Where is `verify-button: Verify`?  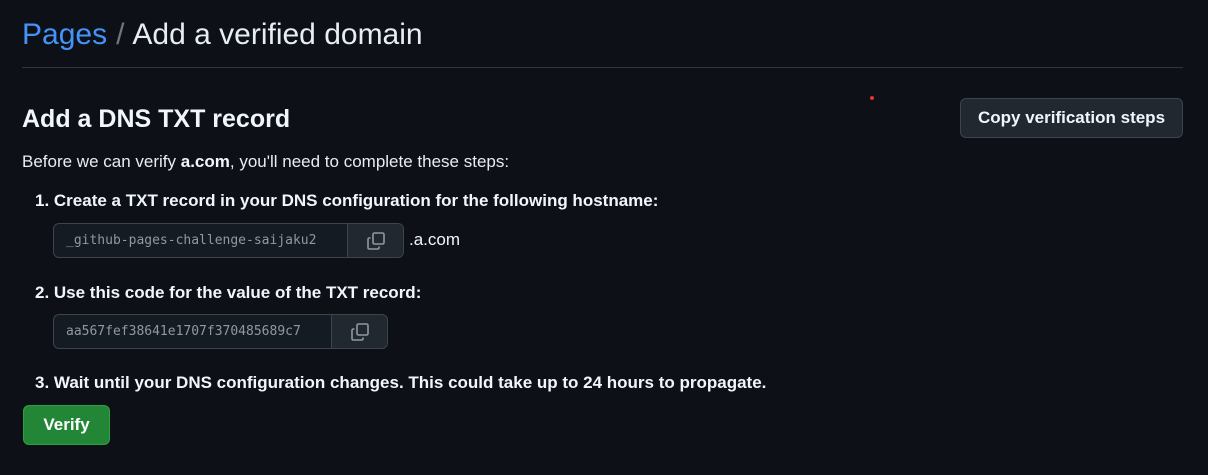 verify-button: Verify is located at coordinates (66, 425).